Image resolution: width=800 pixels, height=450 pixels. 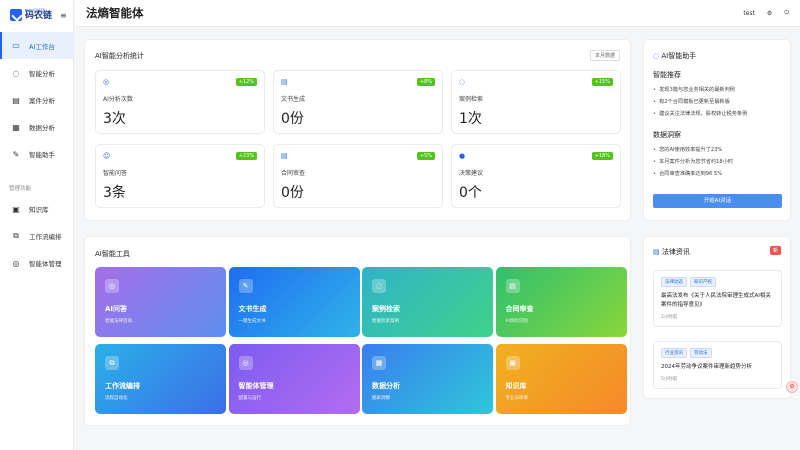 I want to click on tool-name: 案例检索, so click(x=386, y=309).